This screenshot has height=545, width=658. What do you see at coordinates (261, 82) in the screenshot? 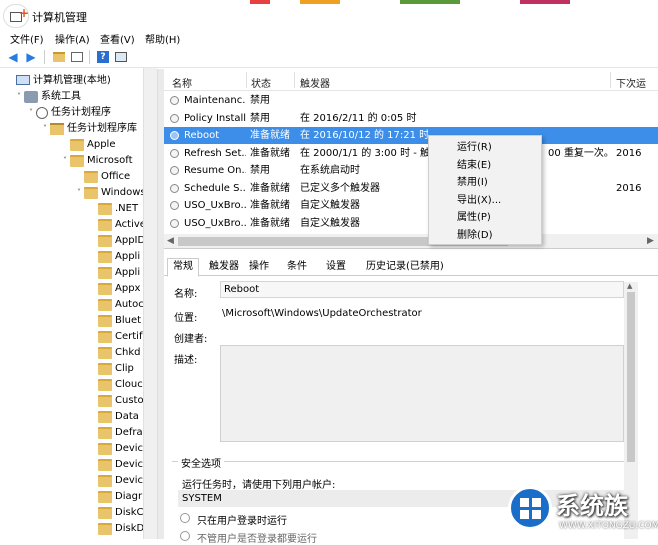
I see `column-status: 状态` at bounding box center [261, 82].